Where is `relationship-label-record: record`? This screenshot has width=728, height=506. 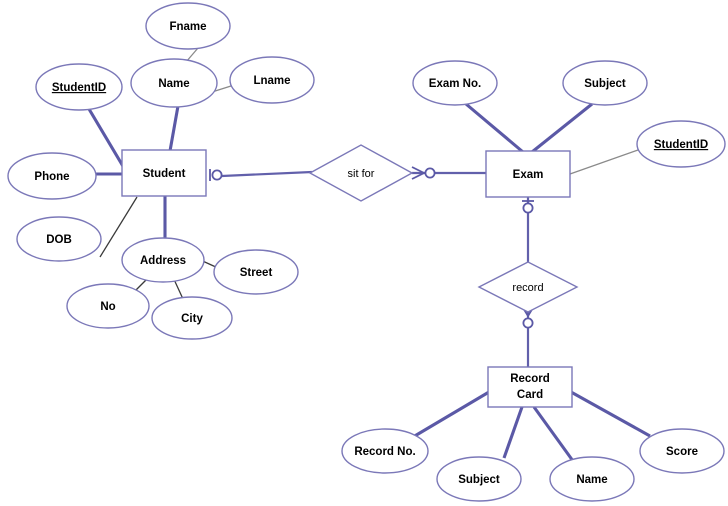
relationship-label-record: record is located at coordinates (527, 288).